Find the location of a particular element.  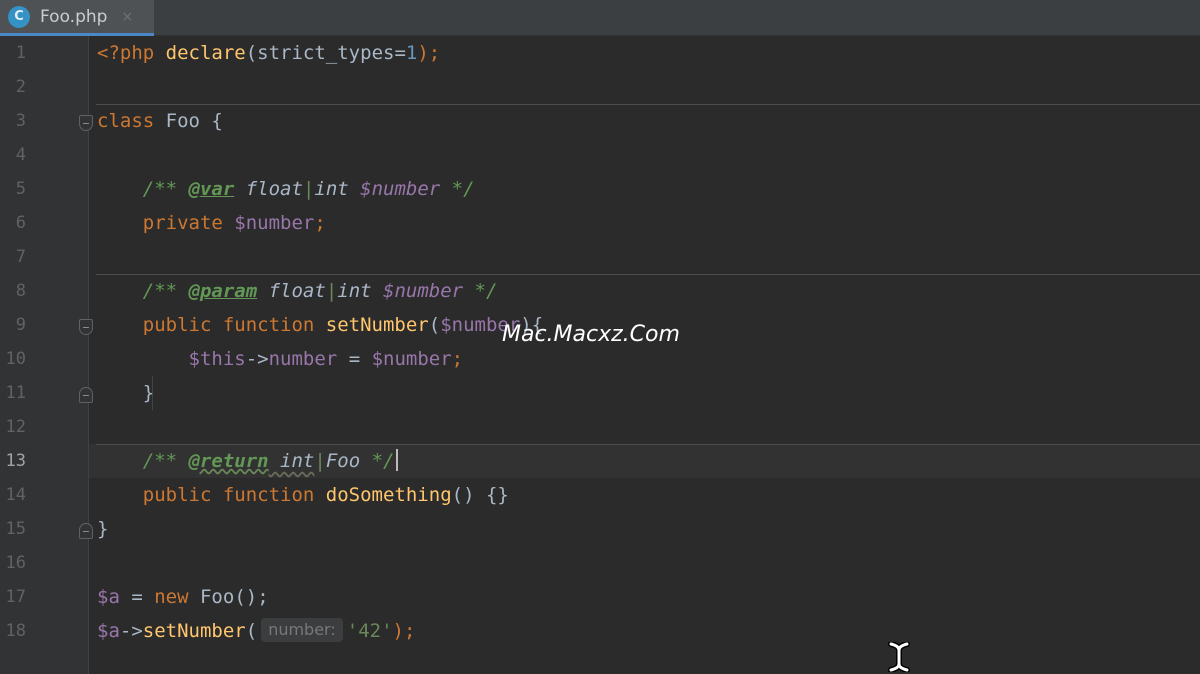

line-number: 12 is located at coordinates (15, 427).